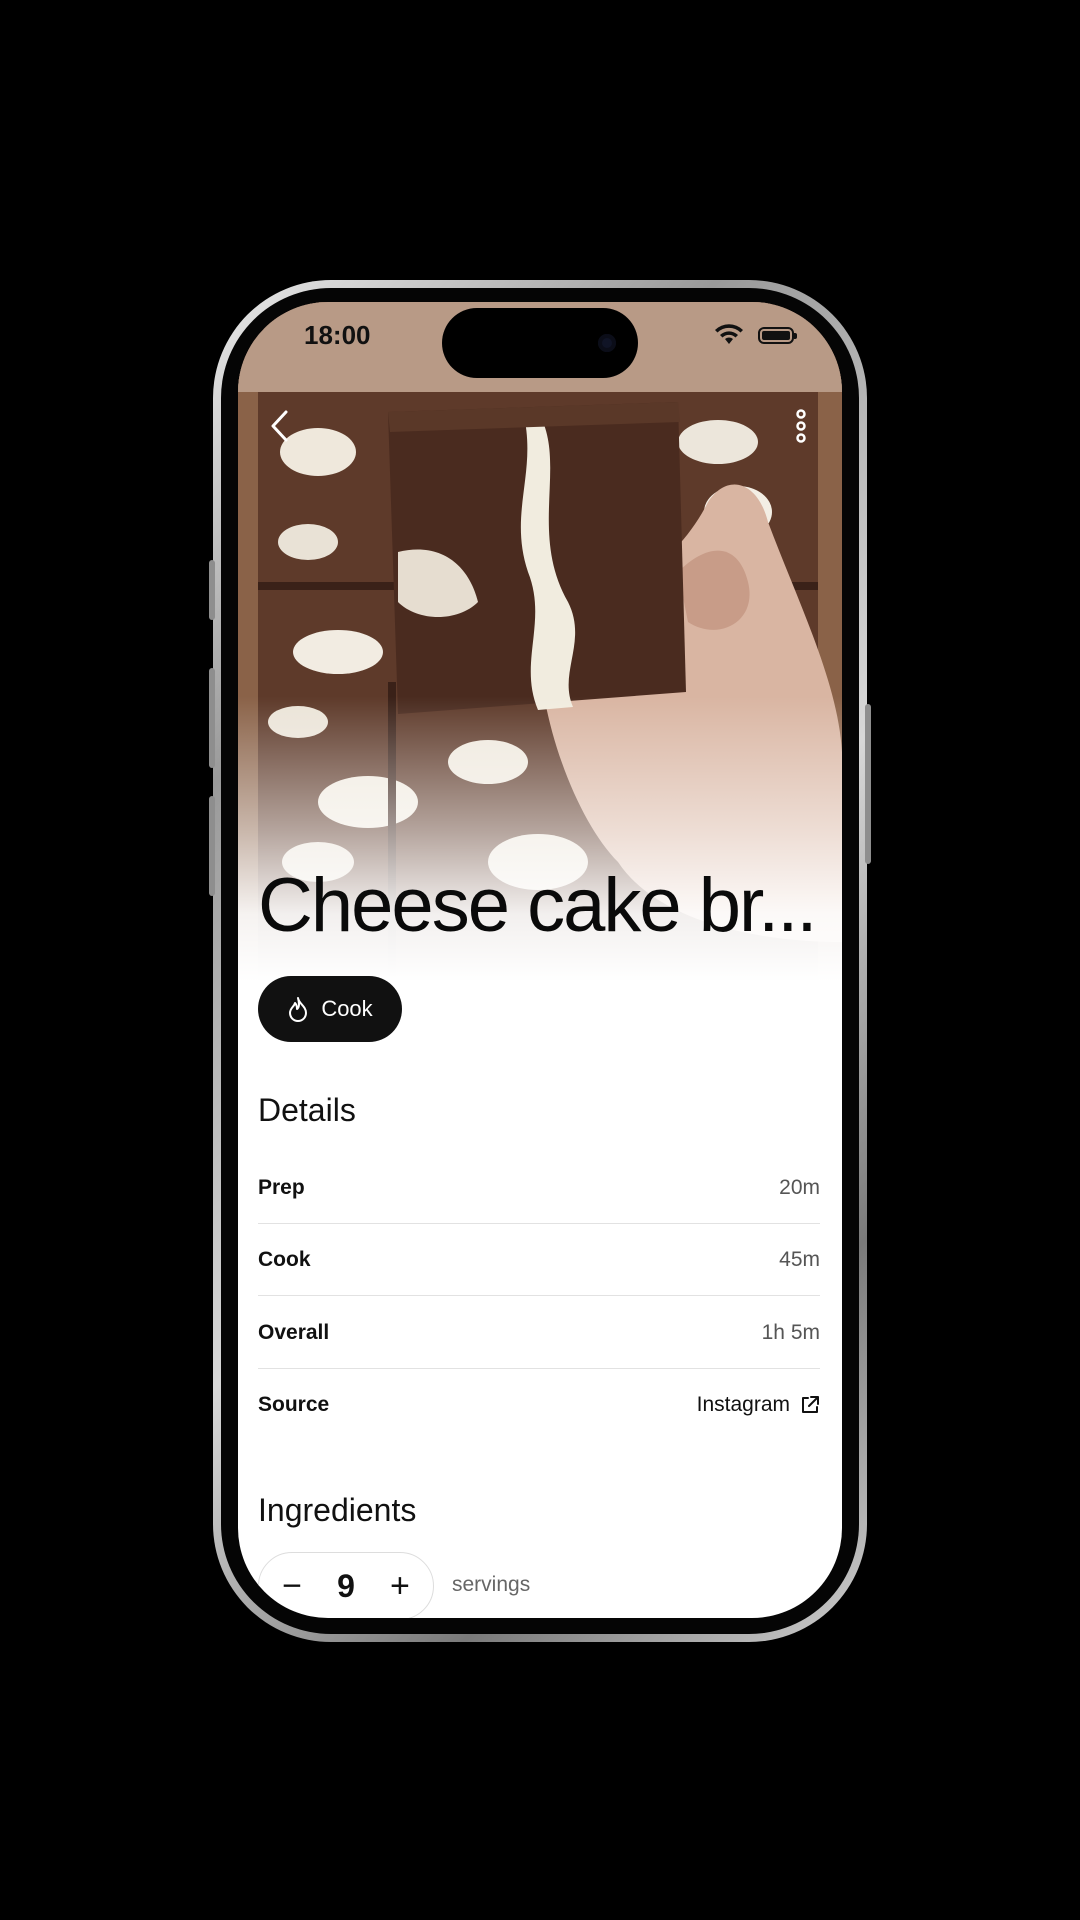  Describe the element at coordinates (810, 1404) in the screenshot. I see `external-link-icon` at that location.